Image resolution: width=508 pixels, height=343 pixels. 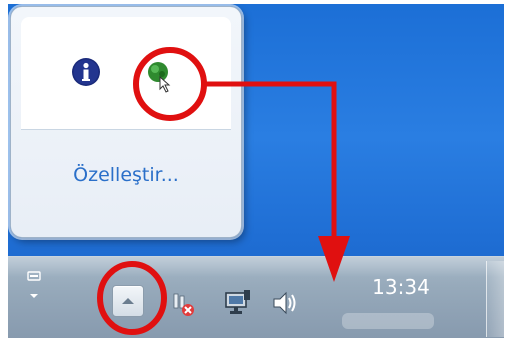 I want to click on hidden-app-icon, so click(x=161, y=77).